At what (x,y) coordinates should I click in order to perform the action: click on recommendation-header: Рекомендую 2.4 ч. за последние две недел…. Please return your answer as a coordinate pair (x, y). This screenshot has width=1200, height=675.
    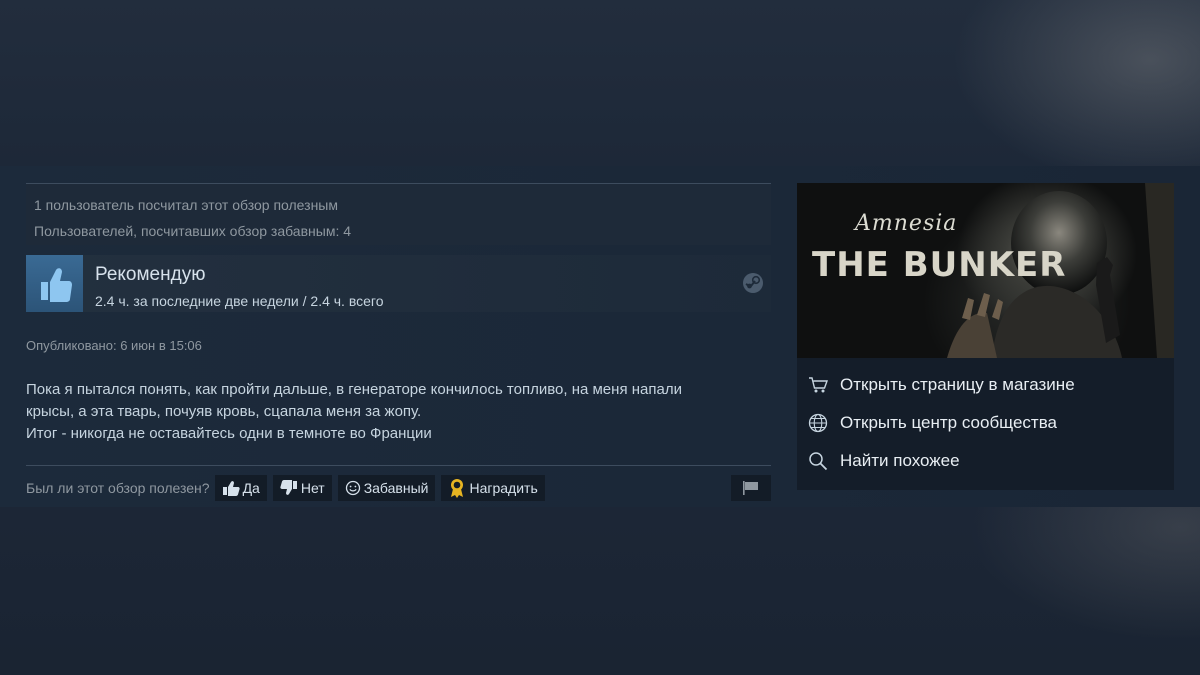
    Looking at the image, I should click on (398, 283).